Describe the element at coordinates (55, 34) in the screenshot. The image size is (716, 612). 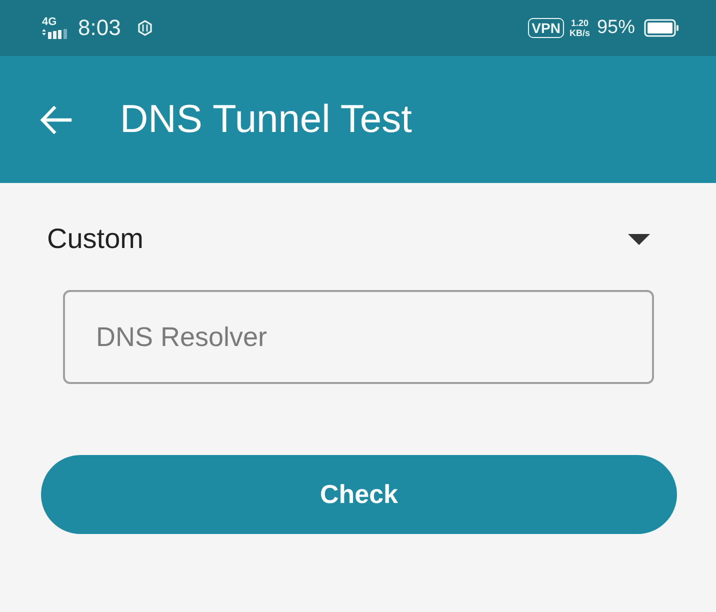
I see `signal-bars-icon` at that location.